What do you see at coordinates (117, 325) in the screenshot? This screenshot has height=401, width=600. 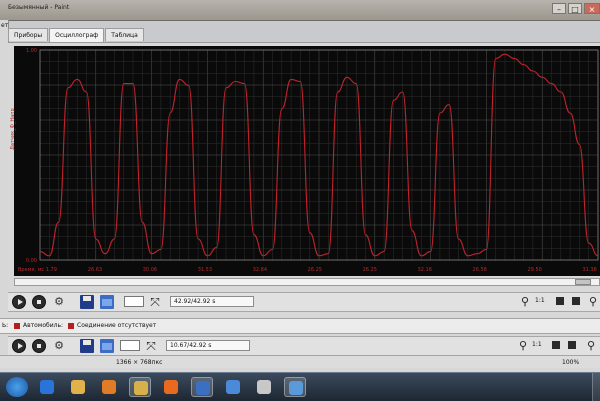 I see `status-connection-label: Соединение отсутствует` at bounding box center [117, 325].